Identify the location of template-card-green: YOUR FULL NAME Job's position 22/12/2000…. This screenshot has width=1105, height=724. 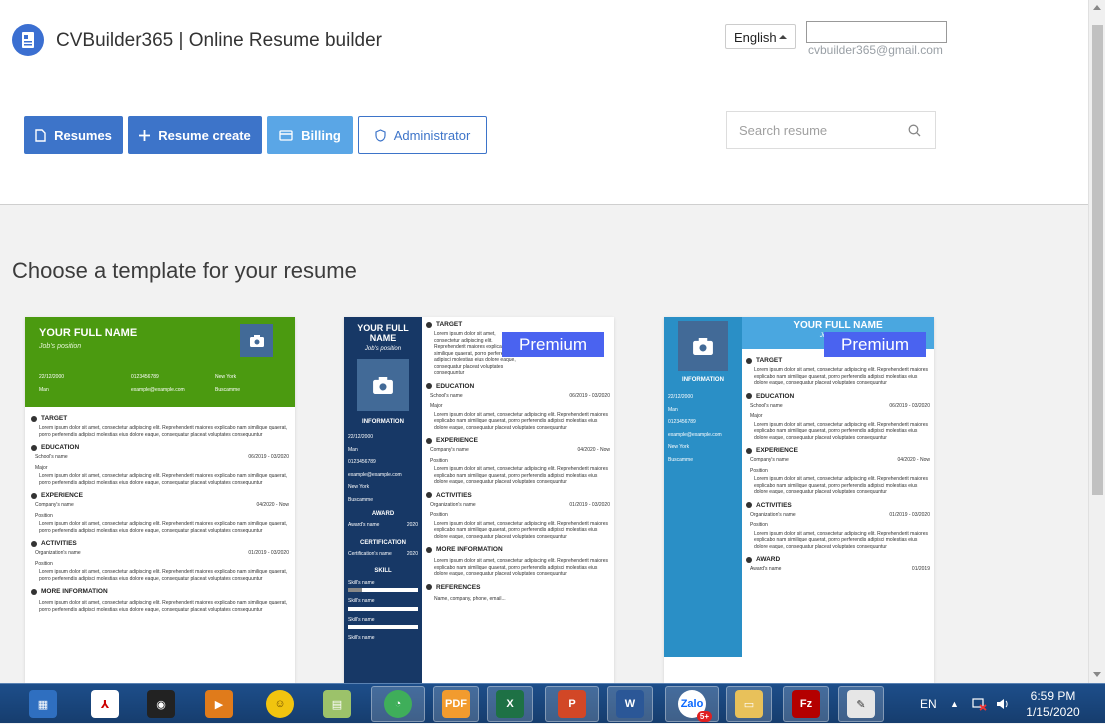
(160, 500).